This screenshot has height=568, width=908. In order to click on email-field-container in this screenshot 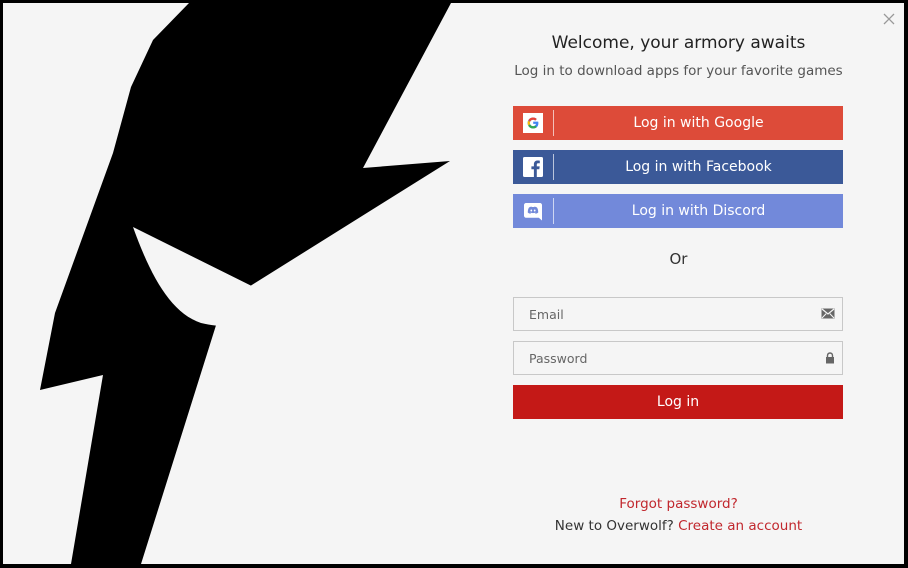, I will do `click(678, 314)`.